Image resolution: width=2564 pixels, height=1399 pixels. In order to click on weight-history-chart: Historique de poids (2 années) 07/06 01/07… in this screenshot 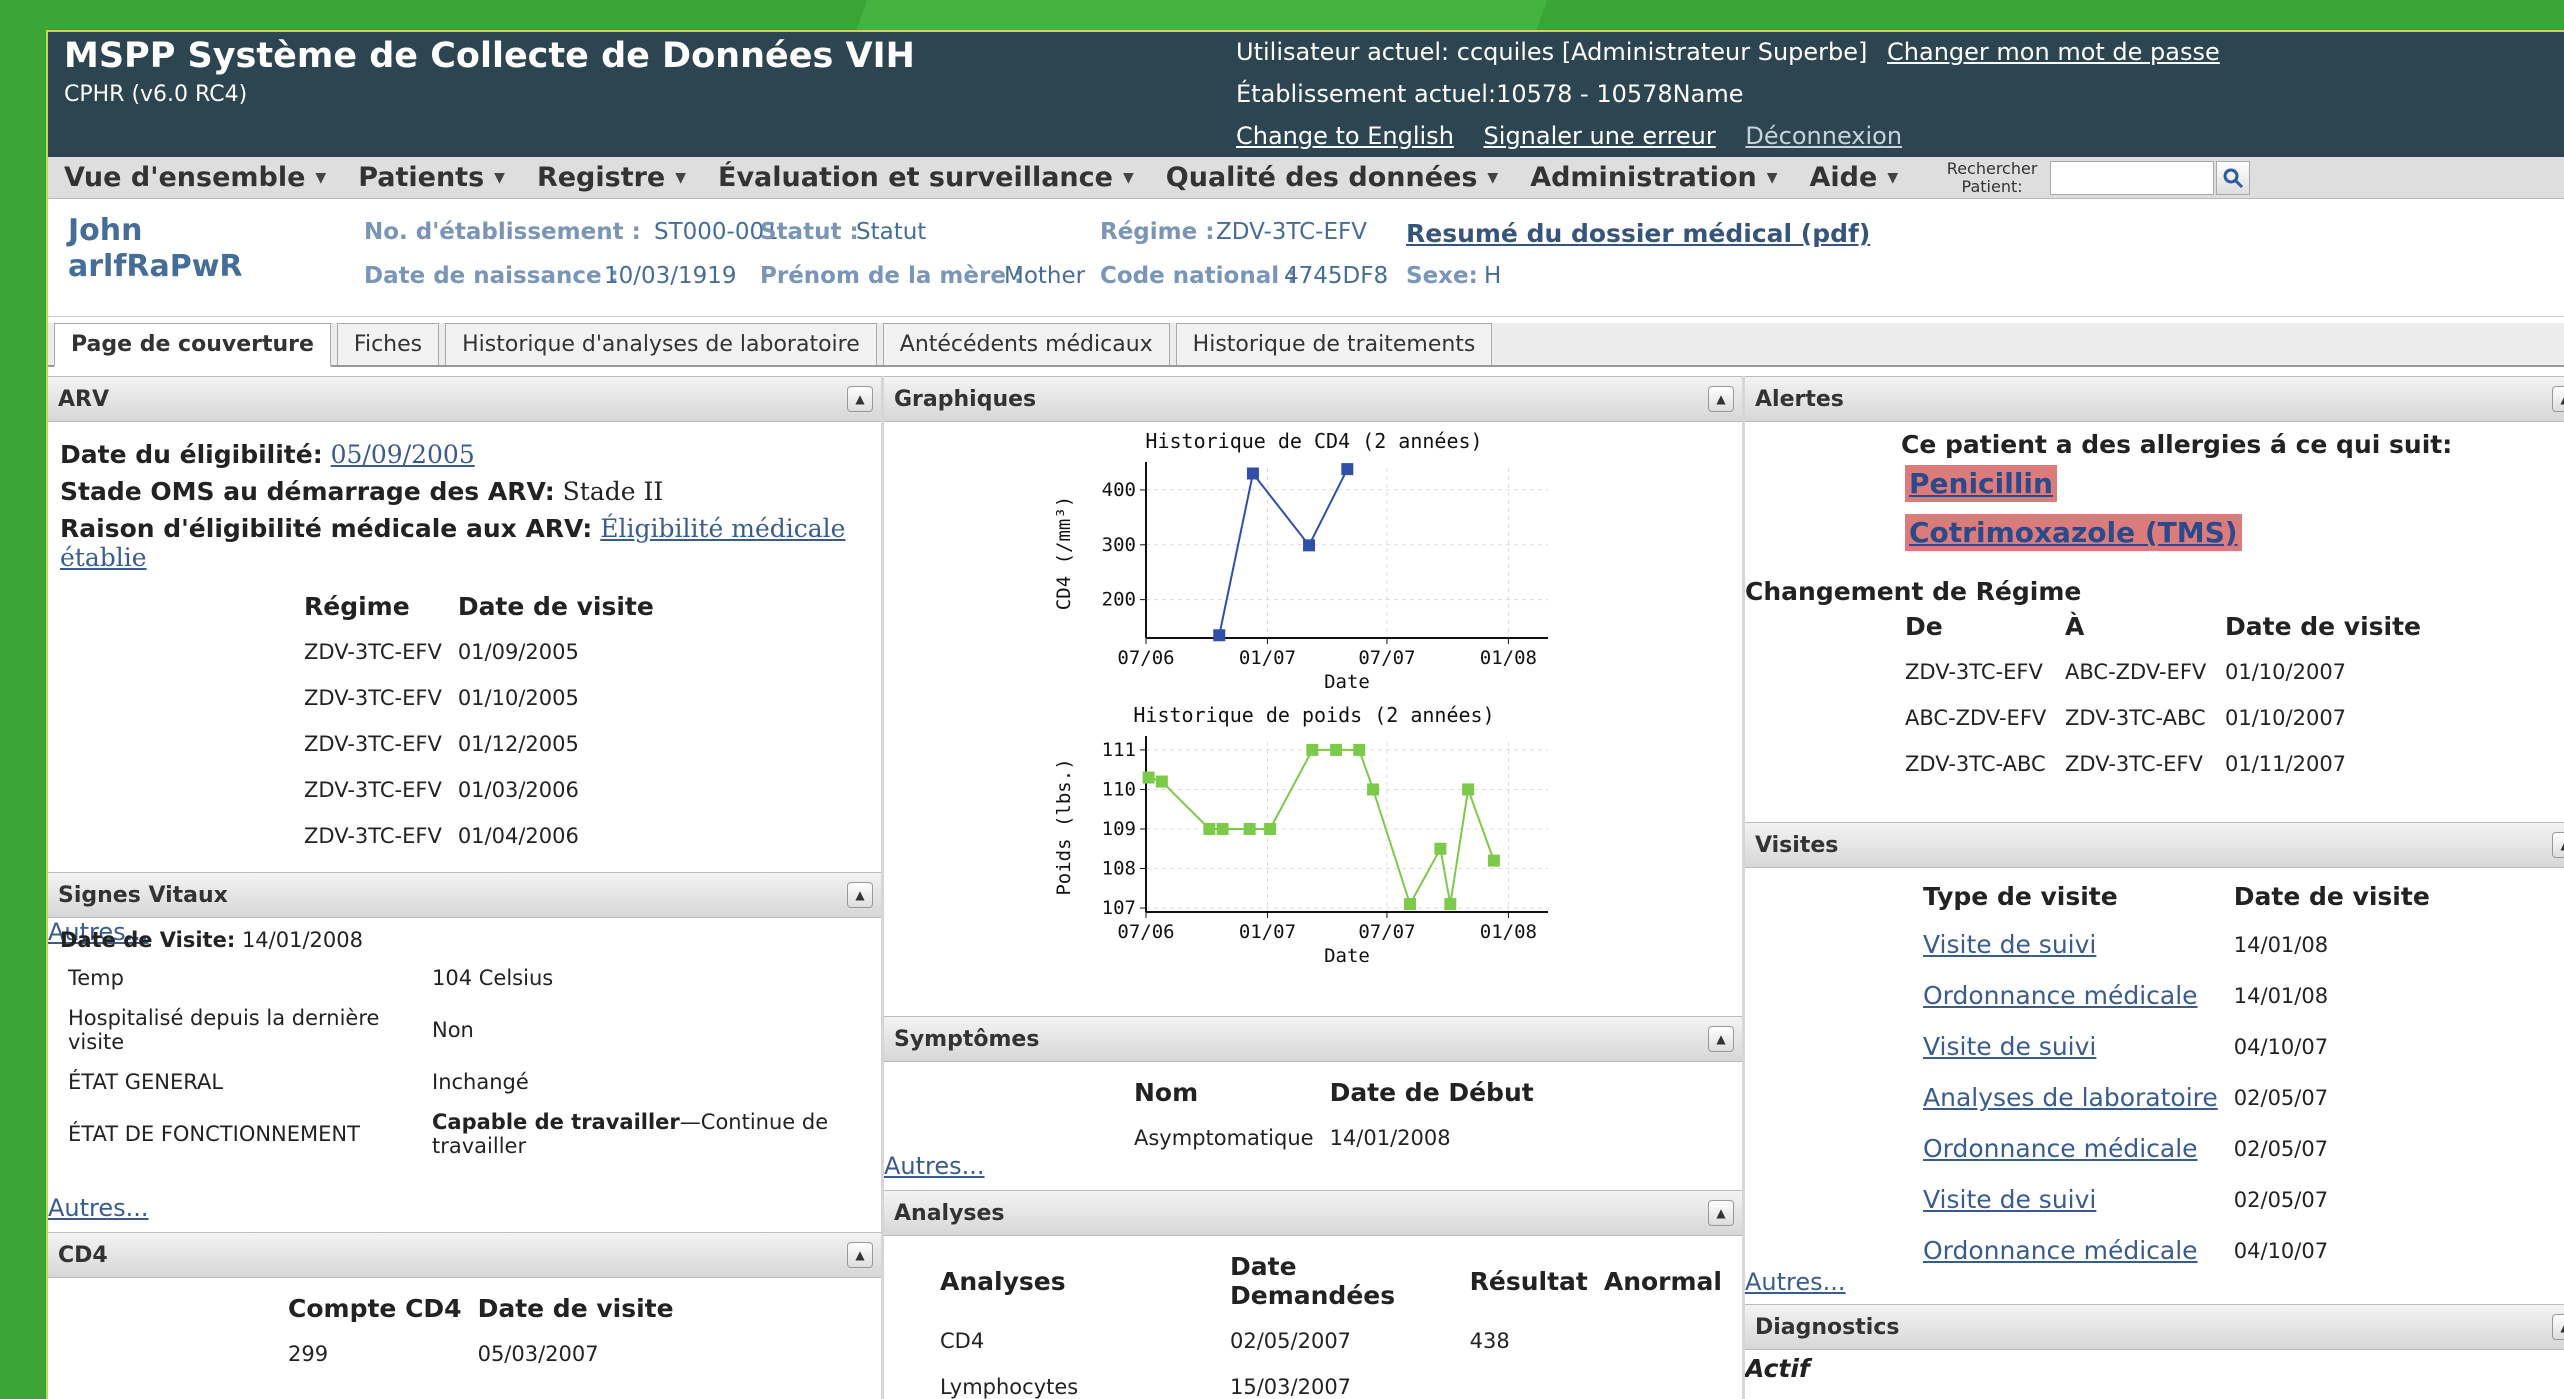, I will do `click(1300, 835)`.